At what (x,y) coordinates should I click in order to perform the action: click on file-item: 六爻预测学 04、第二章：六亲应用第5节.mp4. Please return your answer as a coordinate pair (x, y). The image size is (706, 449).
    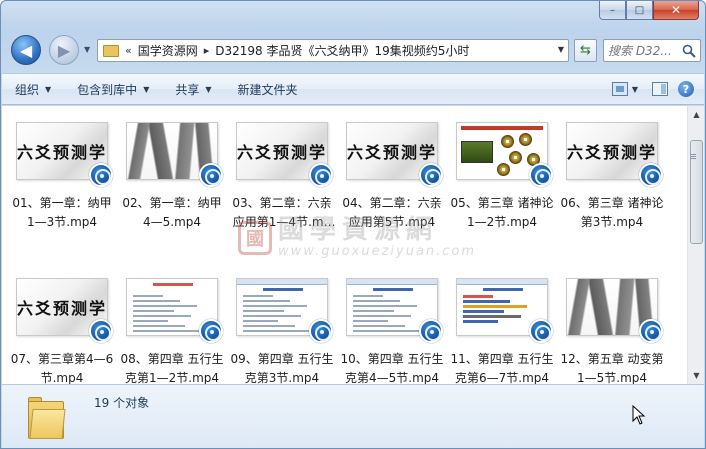
    Looking at the image, I should click on (392, 190).